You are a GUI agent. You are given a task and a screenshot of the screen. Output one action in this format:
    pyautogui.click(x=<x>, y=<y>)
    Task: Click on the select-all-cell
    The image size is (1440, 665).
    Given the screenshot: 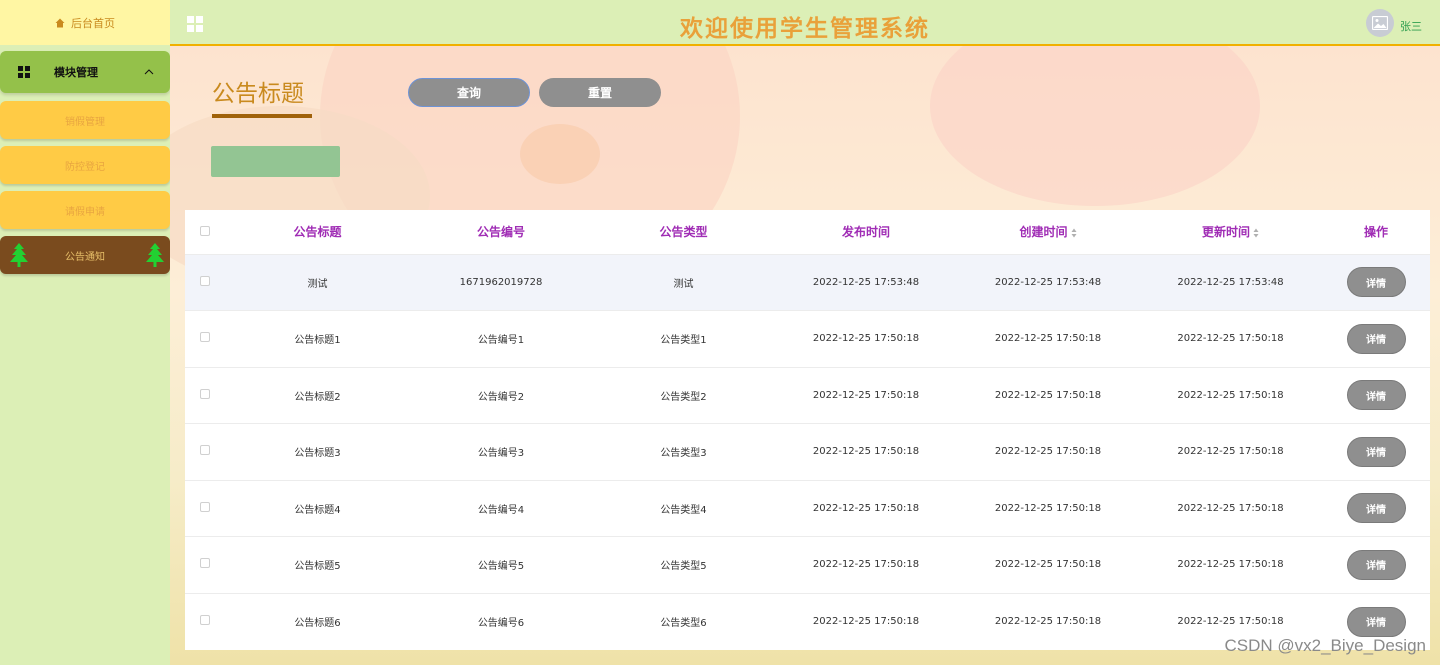 What is the action you would take?
    pyautogui.click(x=205, y=232)
    